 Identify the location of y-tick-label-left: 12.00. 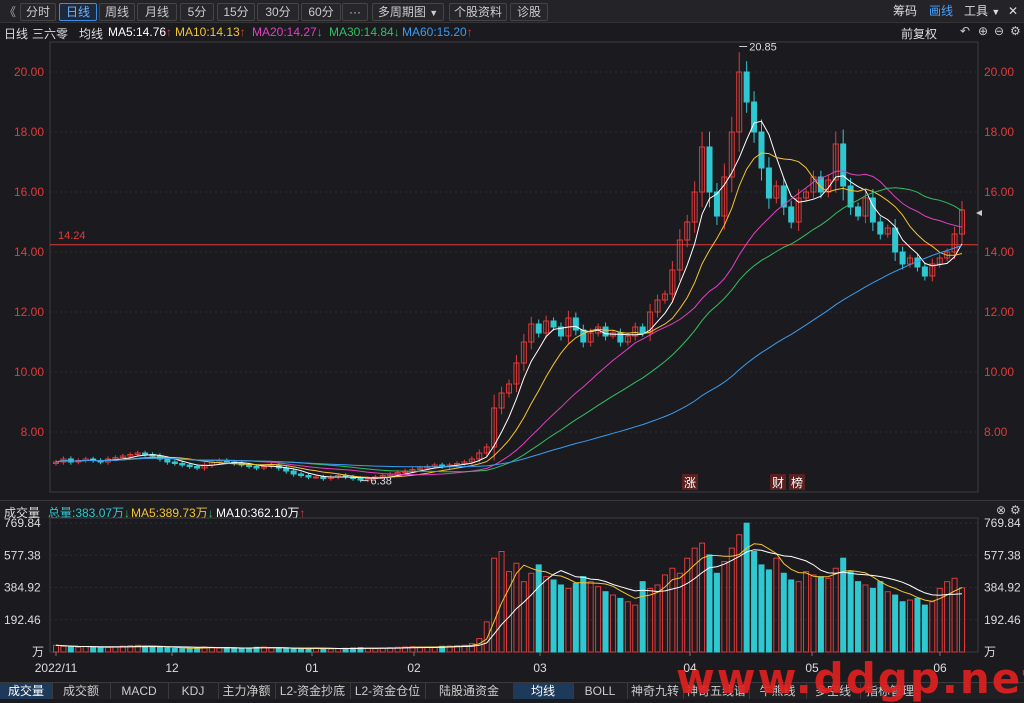
(29, 312).